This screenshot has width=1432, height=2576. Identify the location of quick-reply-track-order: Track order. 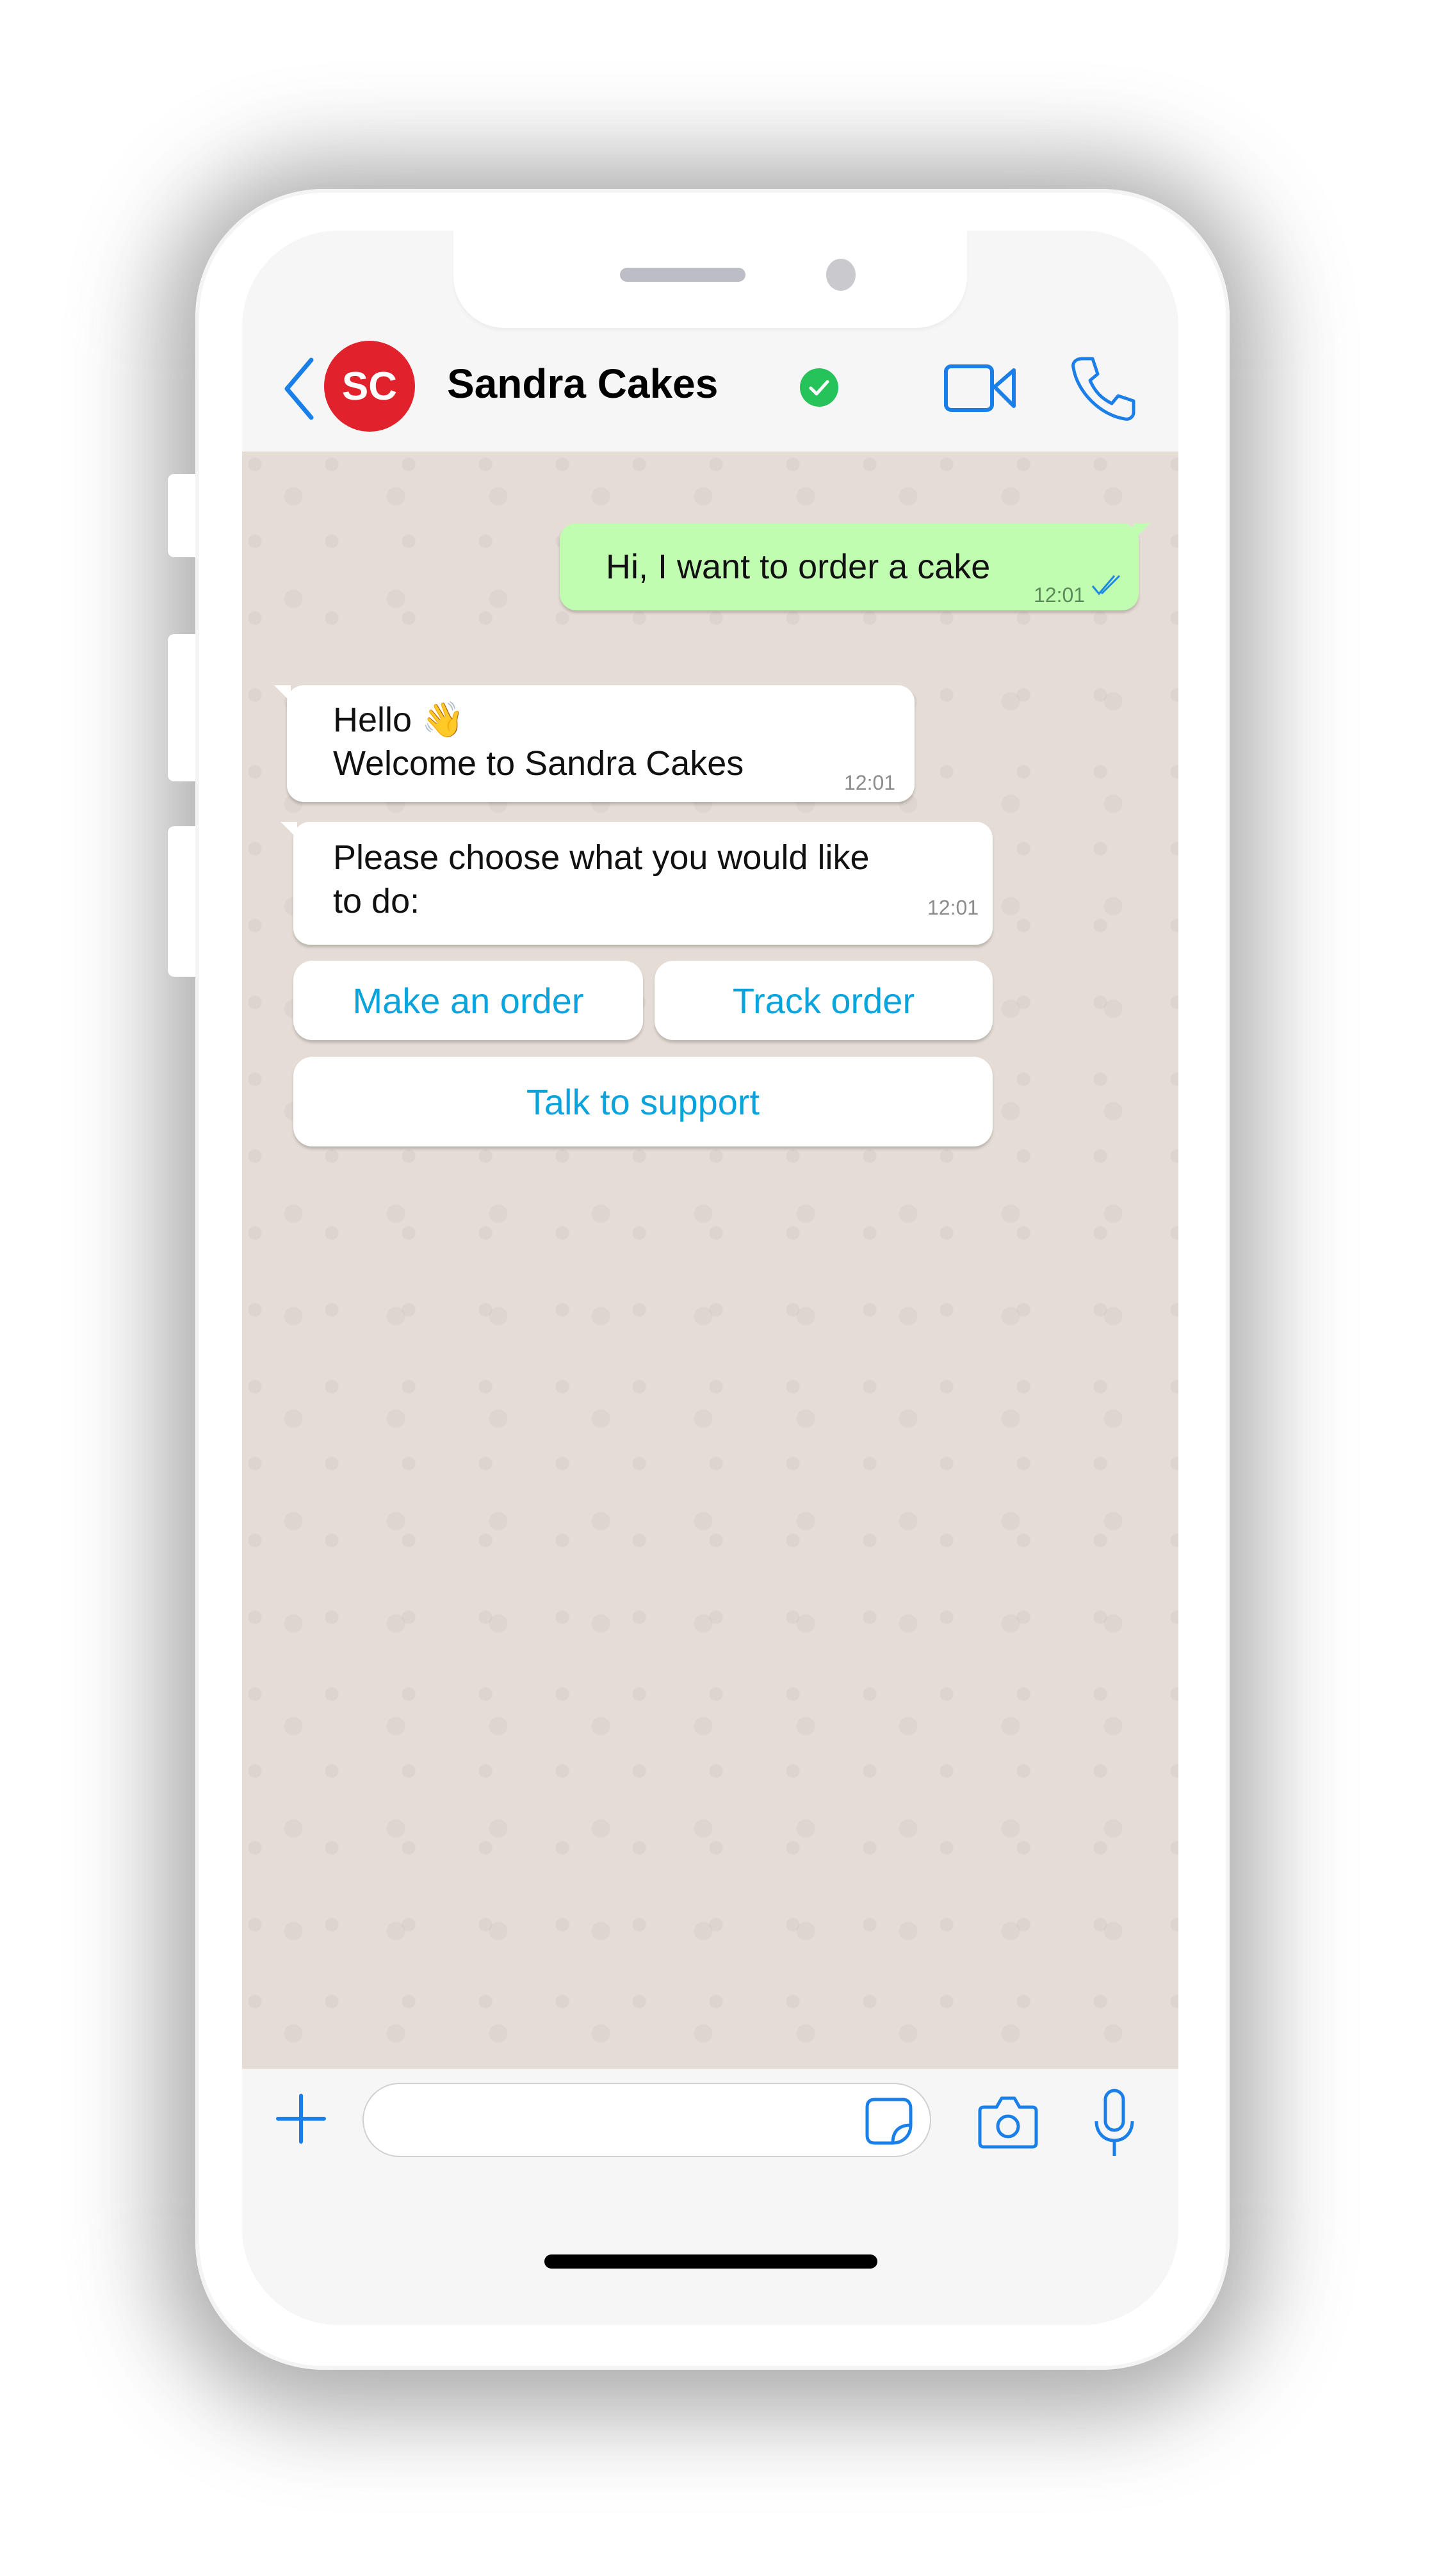
(824, 1000).